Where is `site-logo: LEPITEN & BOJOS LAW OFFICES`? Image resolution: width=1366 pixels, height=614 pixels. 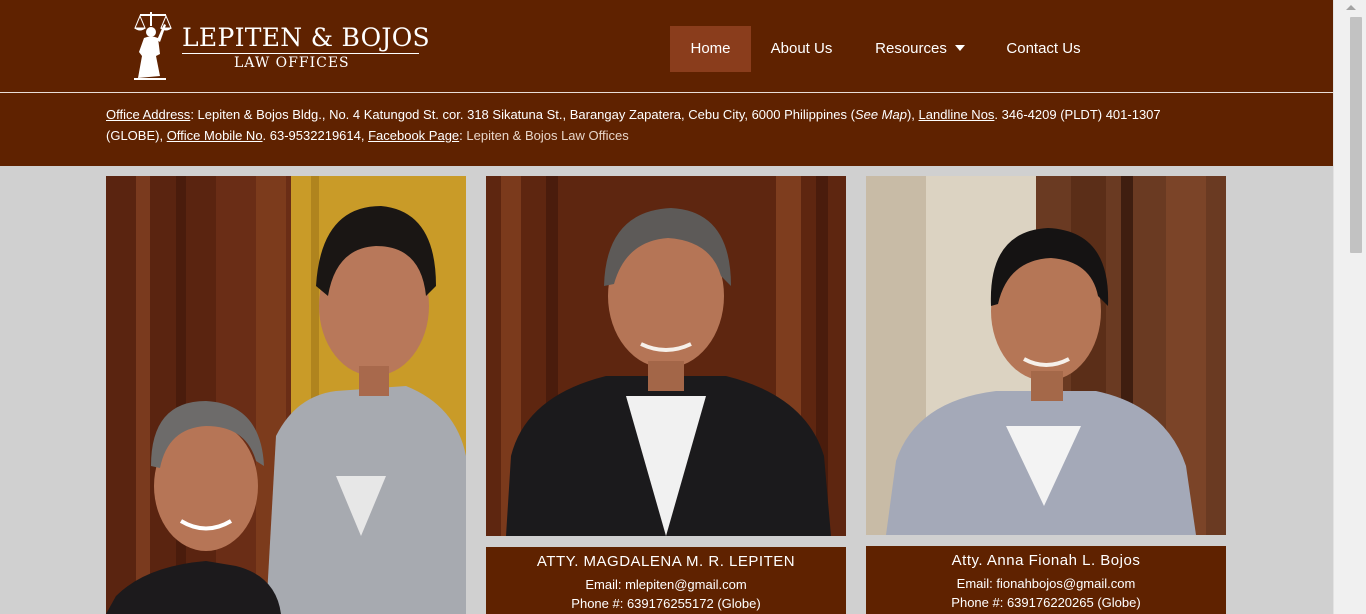 site-logo: LEPITEN & BOJOS LAW OFFICES is located at coordinates (278, 46).